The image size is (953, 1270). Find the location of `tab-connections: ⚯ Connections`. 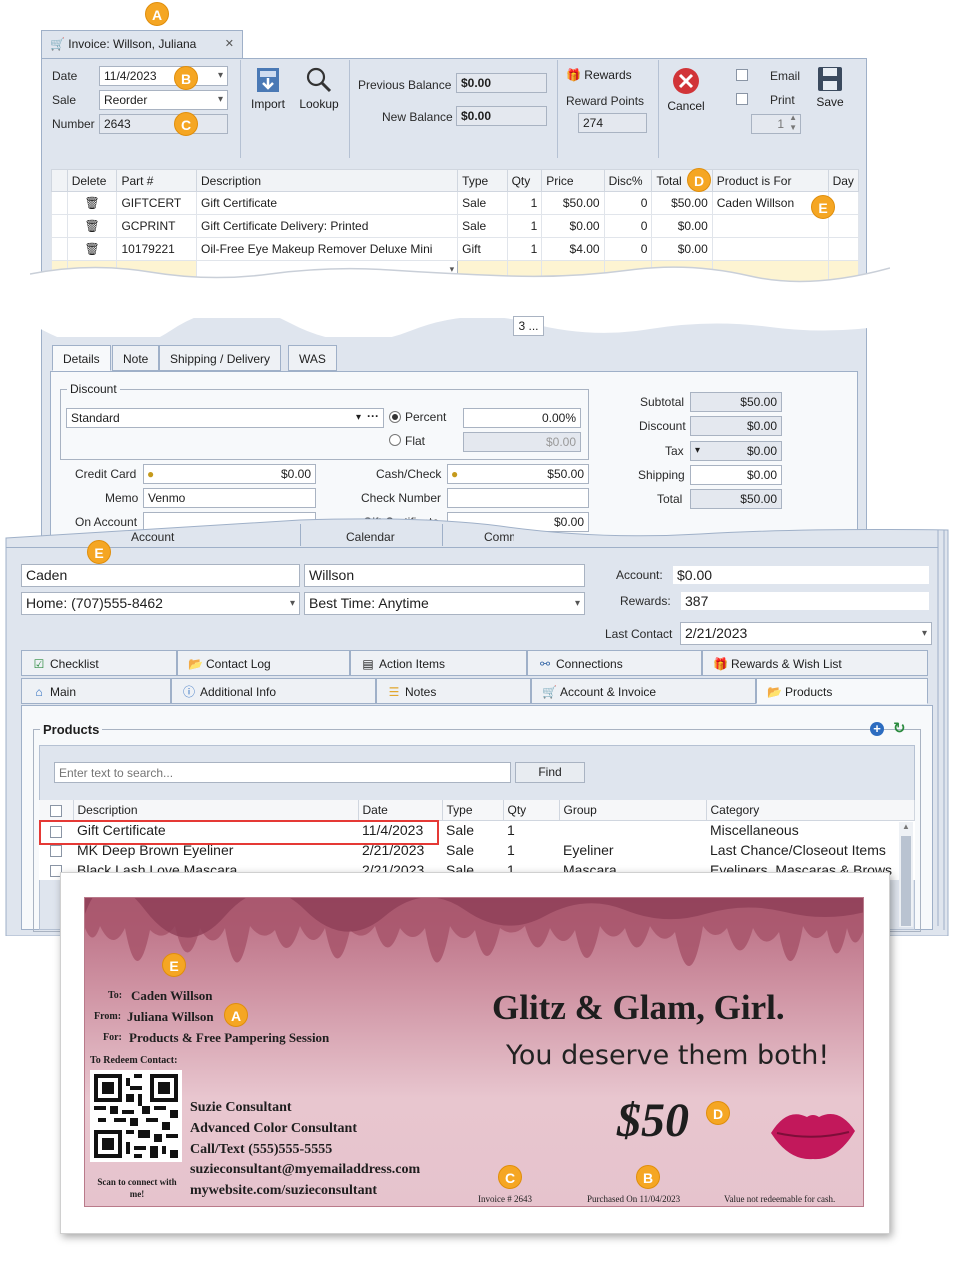

tab-connections: ⚯ Connections is located at coordinates (614, 663).